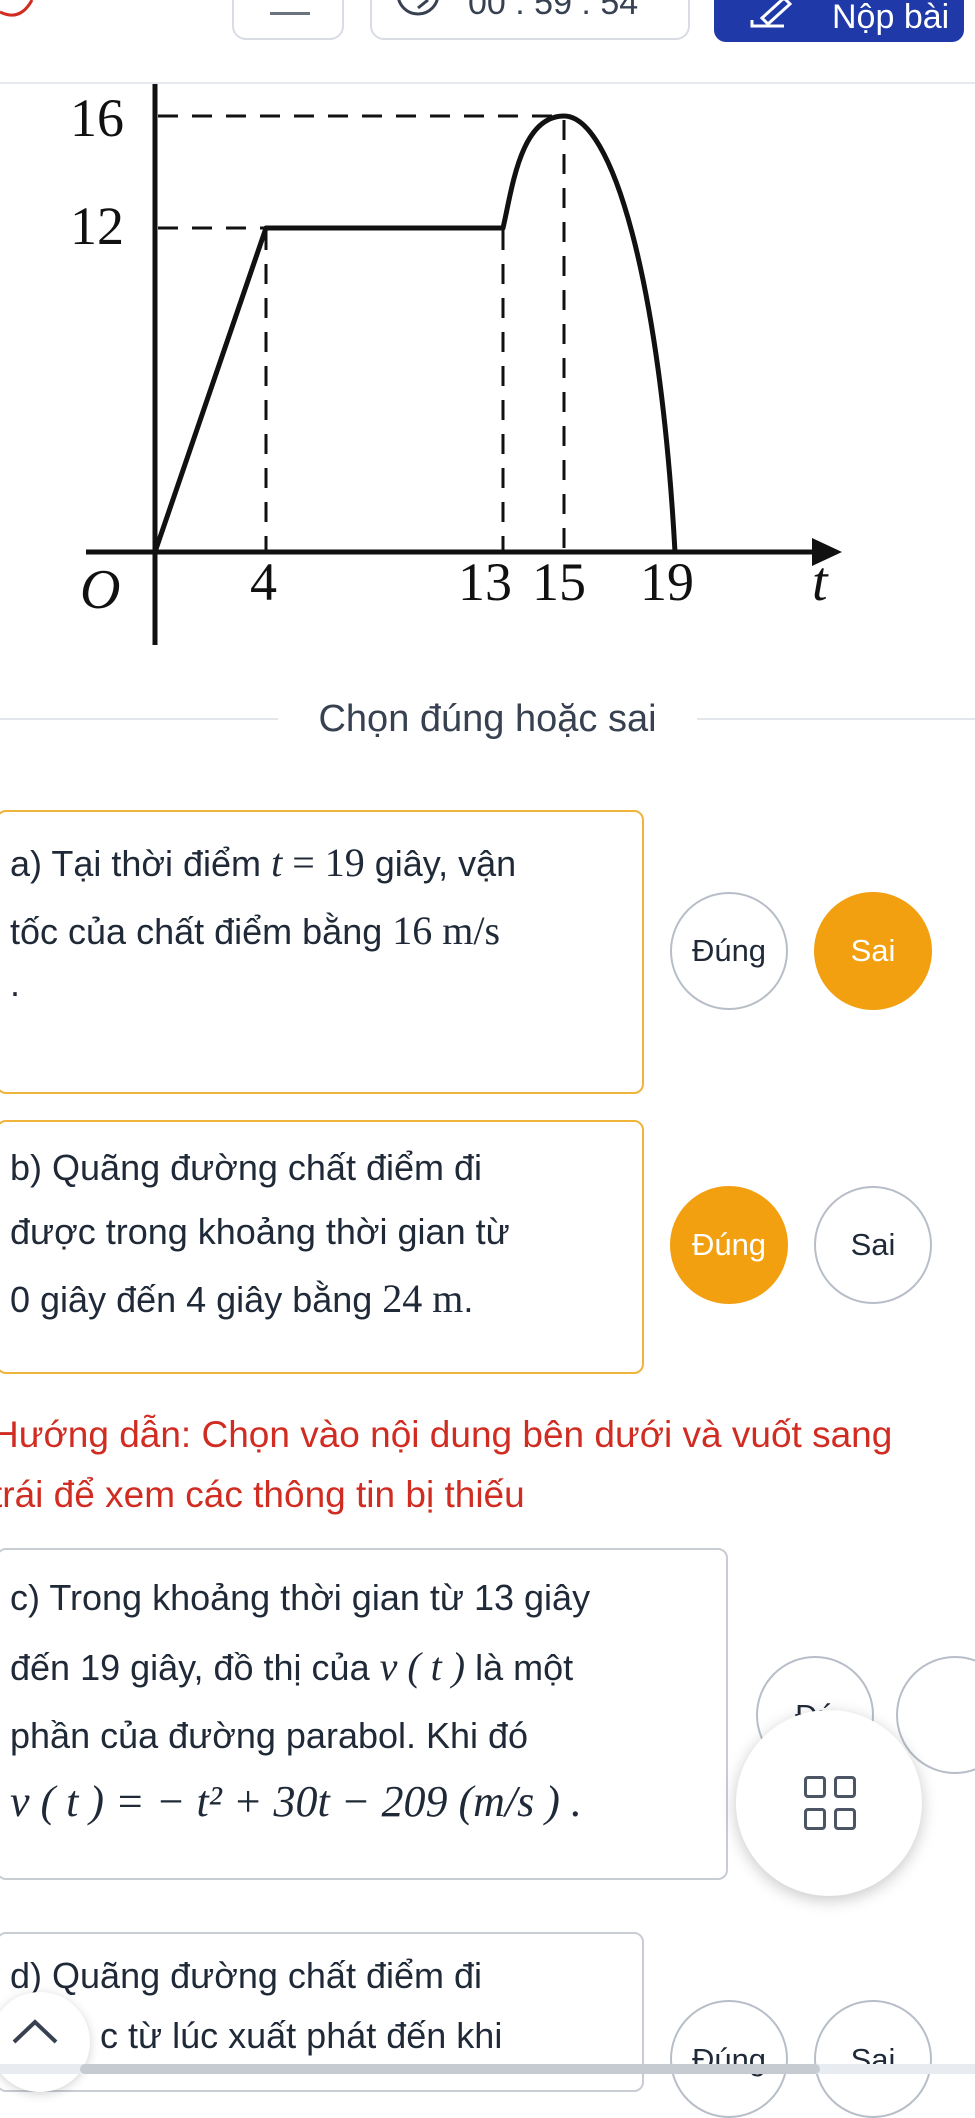 This screenshot has width=975, height=2118. I want to click on x-tick-19: 19, so click(667, 582).